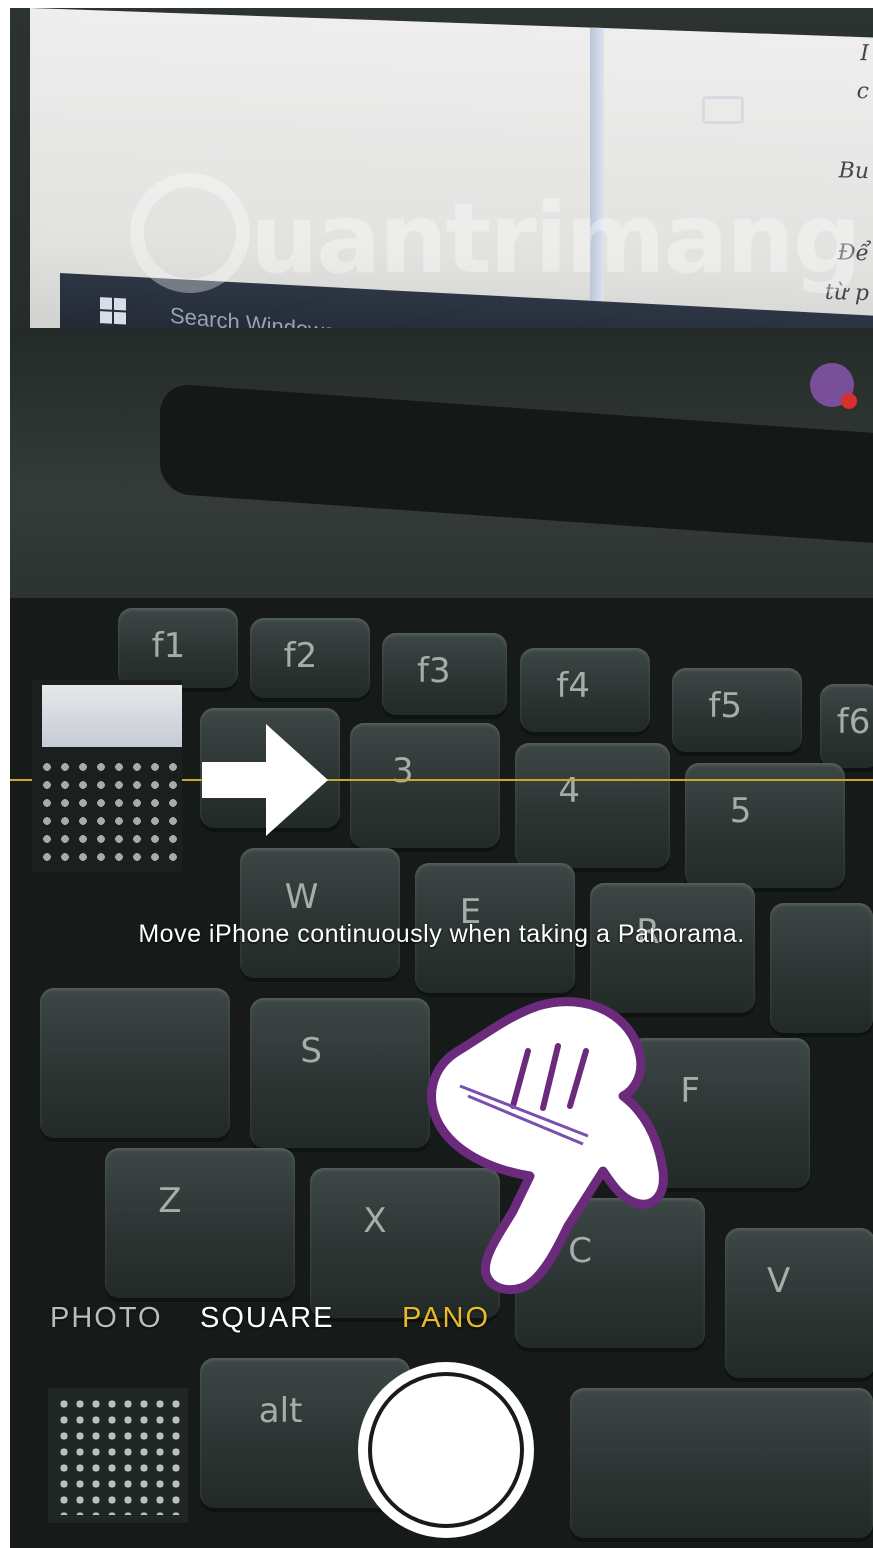 The width and height of the screenshot is (873, 1548). Describe the element at coordinates (113, 311) in the screenshot. I see `windows-logo-icon` at that location.